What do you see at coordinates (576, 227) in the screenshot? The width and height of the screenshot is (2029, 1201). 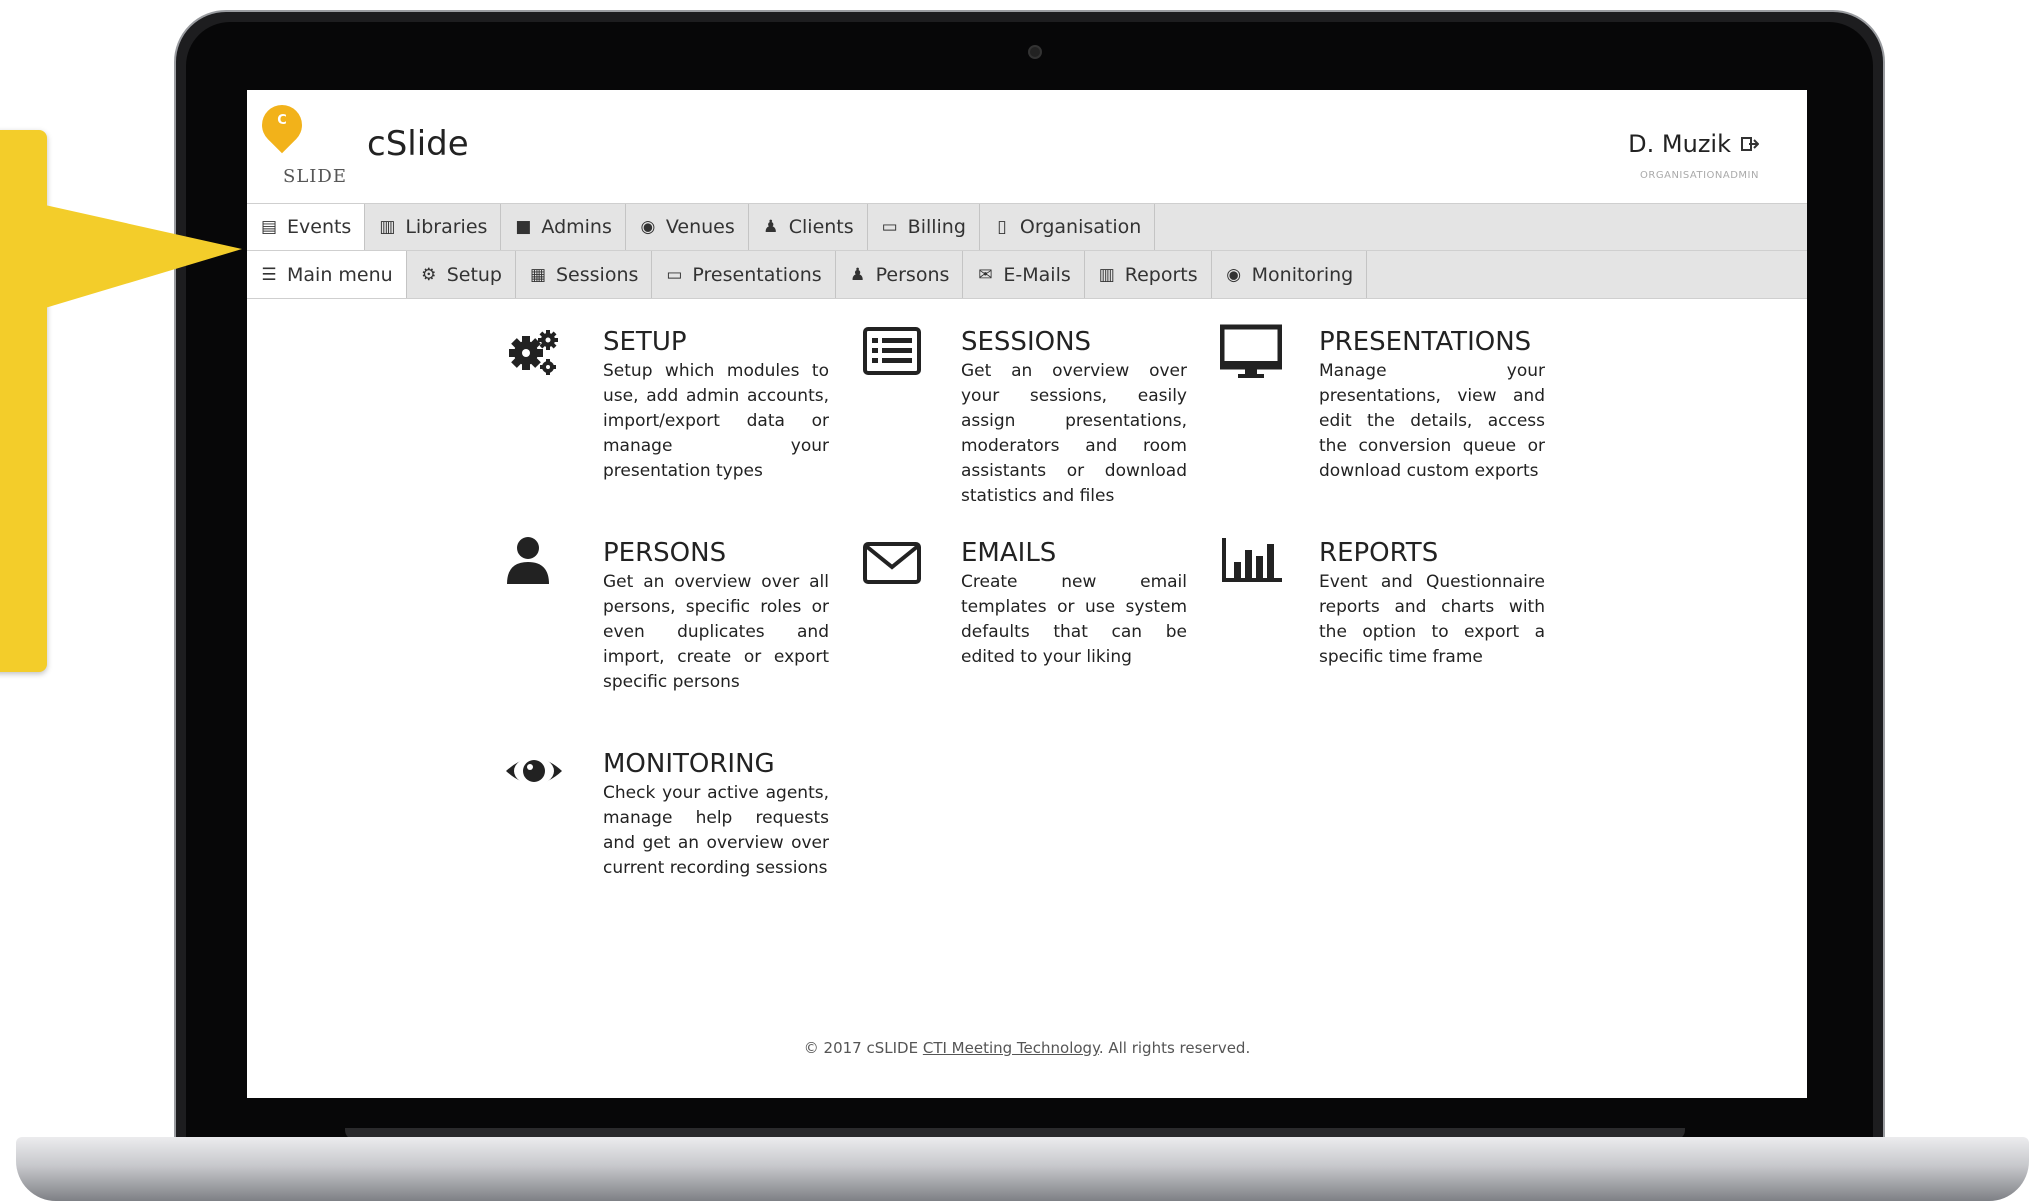 I see `tab-label: Admins` at bounding box center [576, 227].